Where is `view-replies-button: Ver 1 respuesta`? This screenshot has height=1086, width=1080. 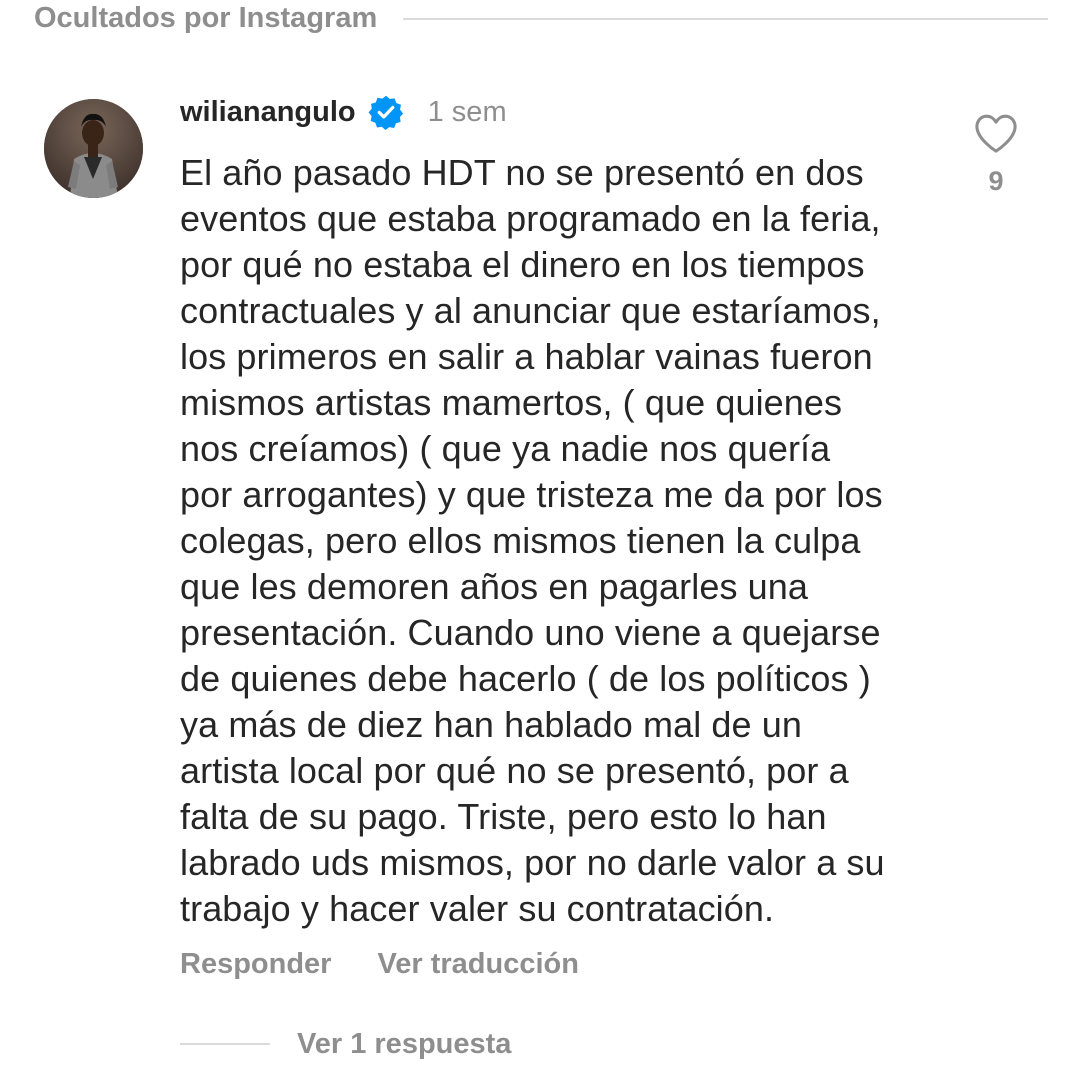
view-replies-button: Ver 1 respuesta is located at coordinates (404, 1044).